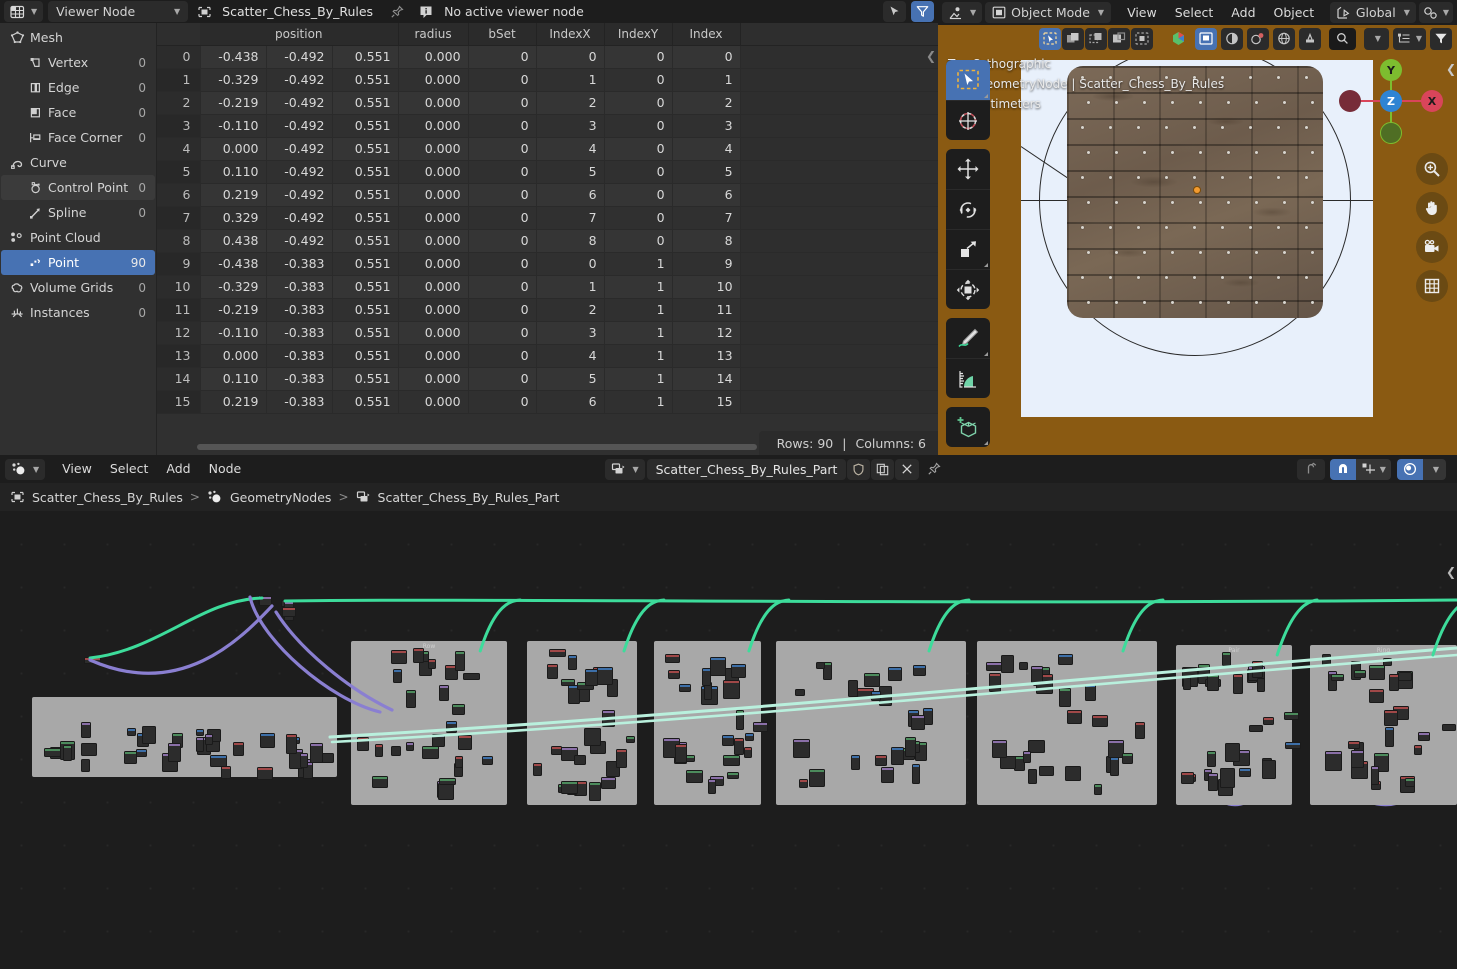 Image resolution: width=1457 pixels, height=969 pixels. Describe the element at coordinates (1342, 469) in the screenshot. I see `magnet-toggle` at that location.